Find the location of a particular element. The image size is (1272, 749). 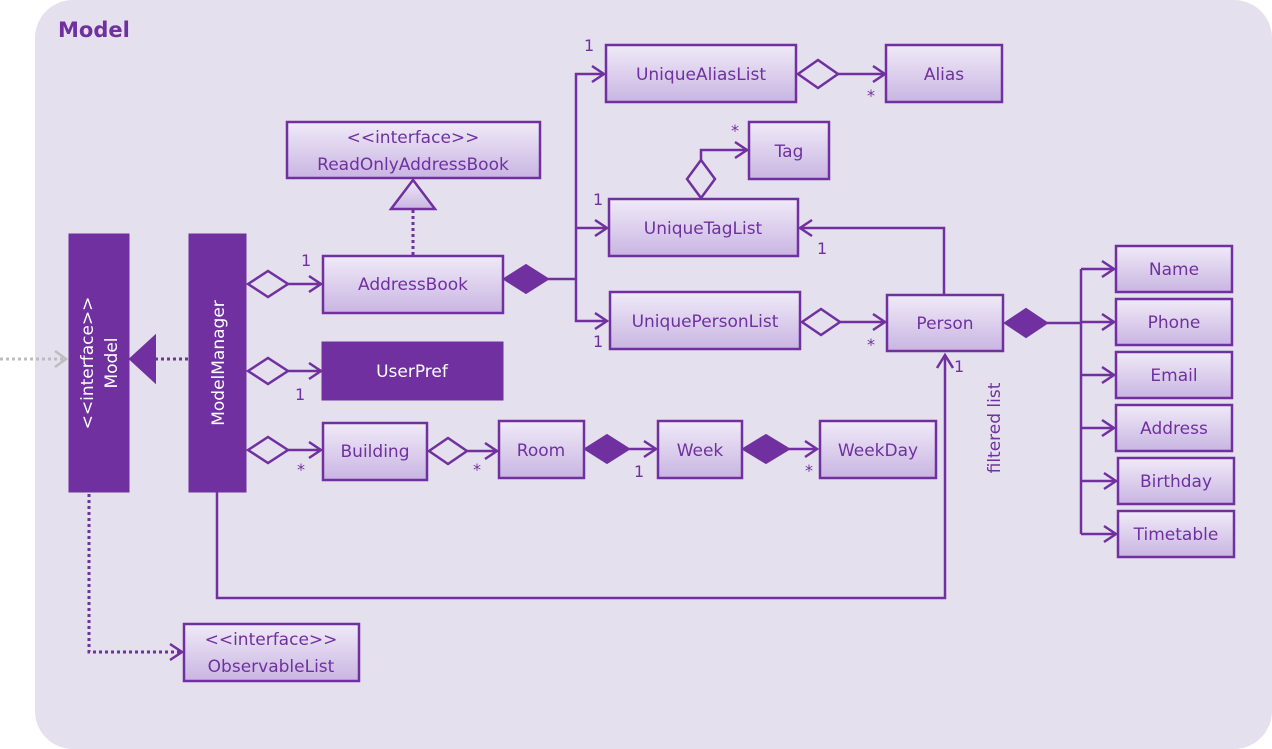

package-title: Model is located at coordinates (94, 30).